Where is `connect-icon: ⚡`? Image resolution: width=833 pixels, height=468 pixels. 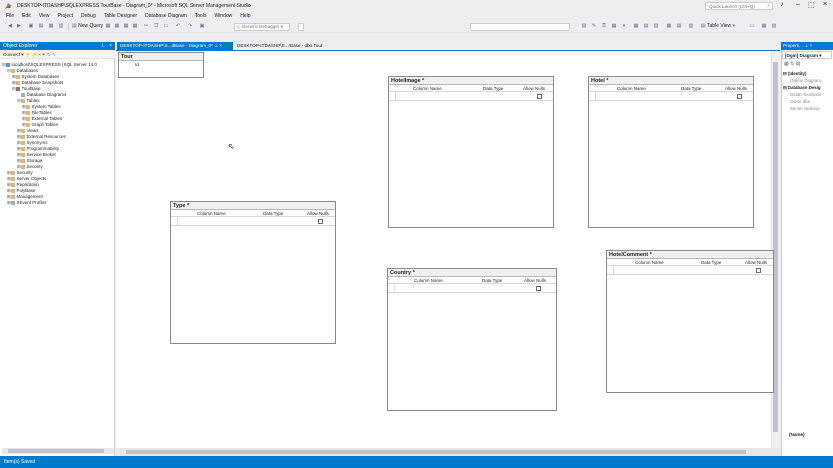
connect-icon: ⚡ is located at coordinates (28, 54).